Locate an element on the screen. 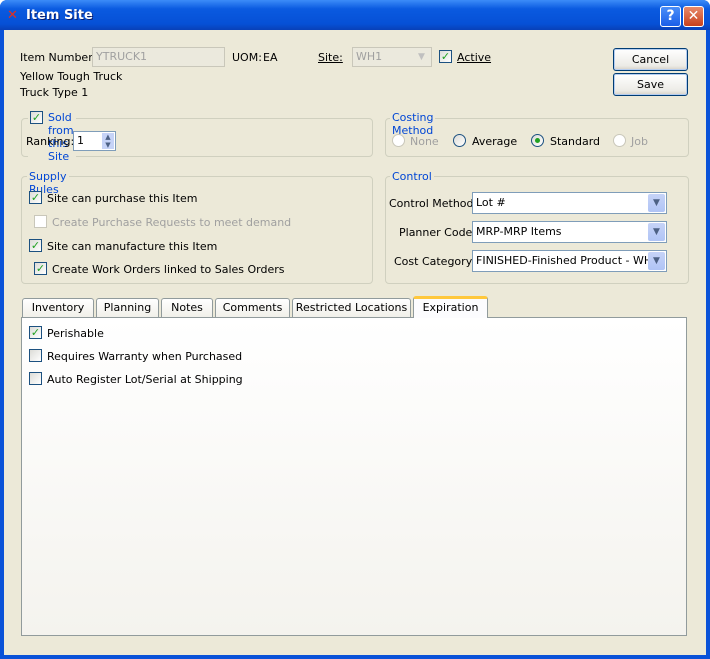  create-purchase-requests-checkbox is located at coordinates (40, 221).